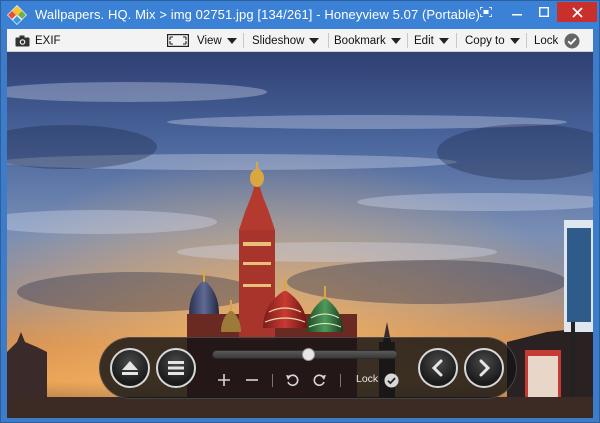 This screenshot has height=423, width=600. What do you see at coordinates (22, 40) in the screenshot?
I see `camera-icon` at bounding box center [22, 40].